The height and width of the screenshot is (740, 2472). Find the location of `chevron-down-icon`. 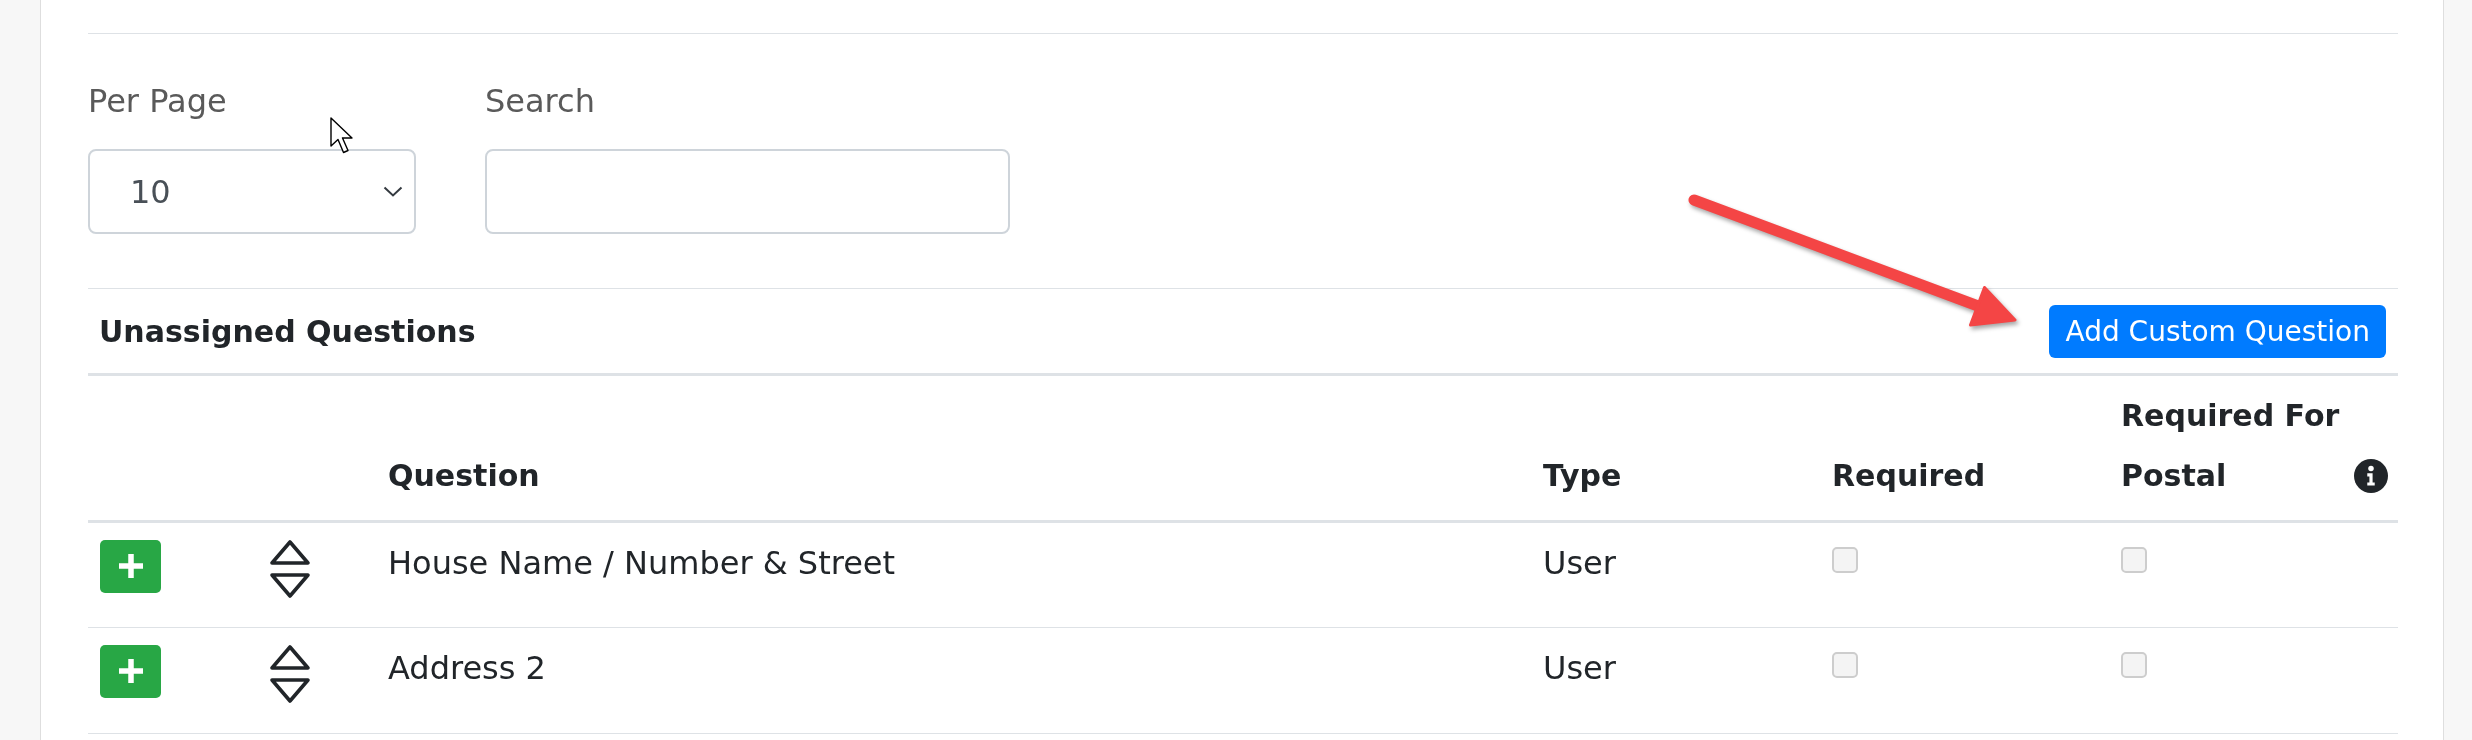

chevron-down-icon is located at coordinates (393, 191).